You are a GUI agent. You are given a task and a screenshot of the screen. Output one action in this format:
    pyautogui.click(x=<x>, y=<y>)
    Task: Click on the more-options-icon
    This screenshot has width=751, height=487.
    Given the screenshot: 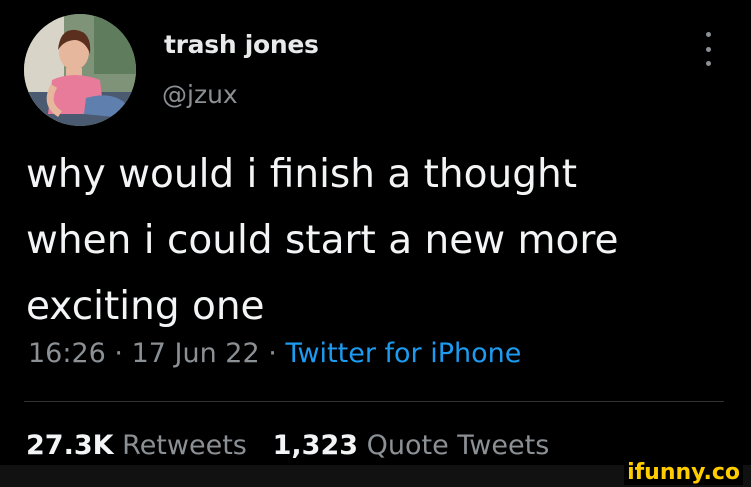 What is the action you would take?
    pyautogui.click(x=708, y=49)
    